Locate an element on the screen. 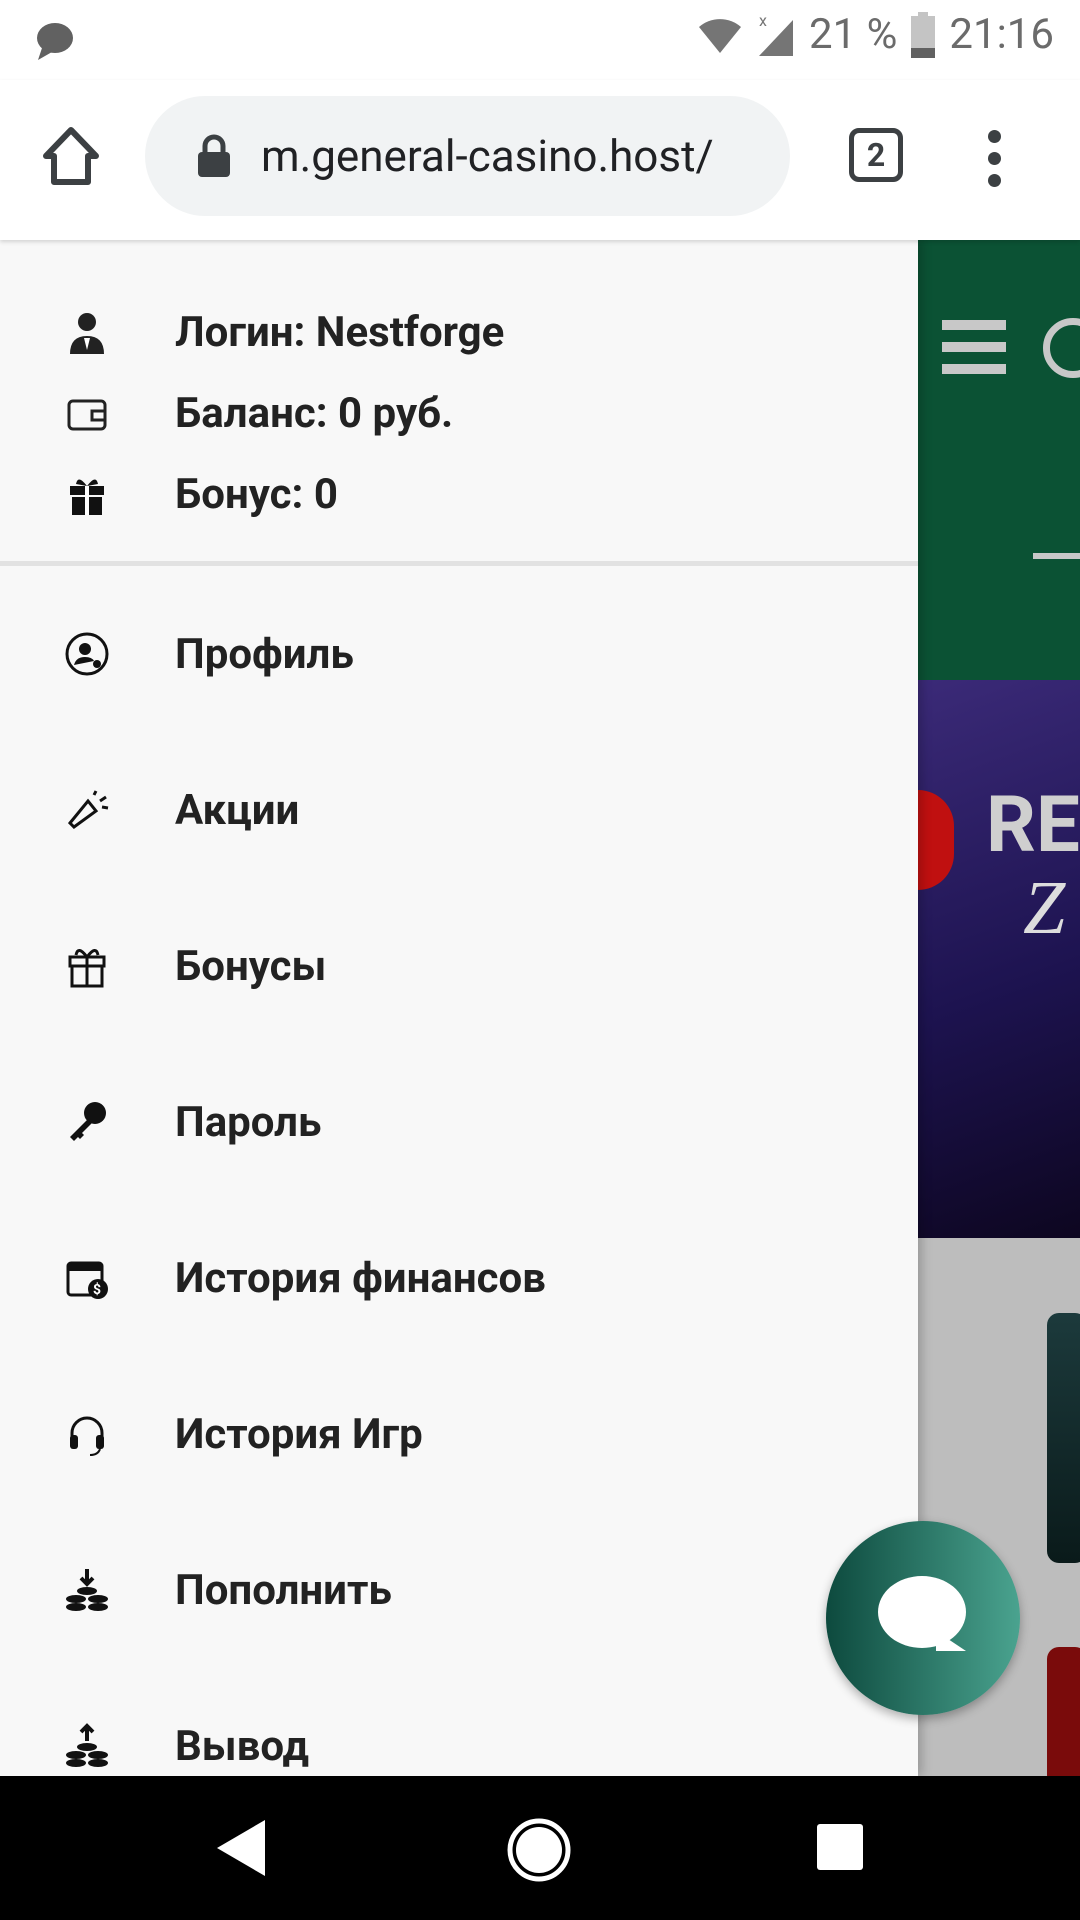  menu-item-promotions: Акции is located at coordinates (459, 810).